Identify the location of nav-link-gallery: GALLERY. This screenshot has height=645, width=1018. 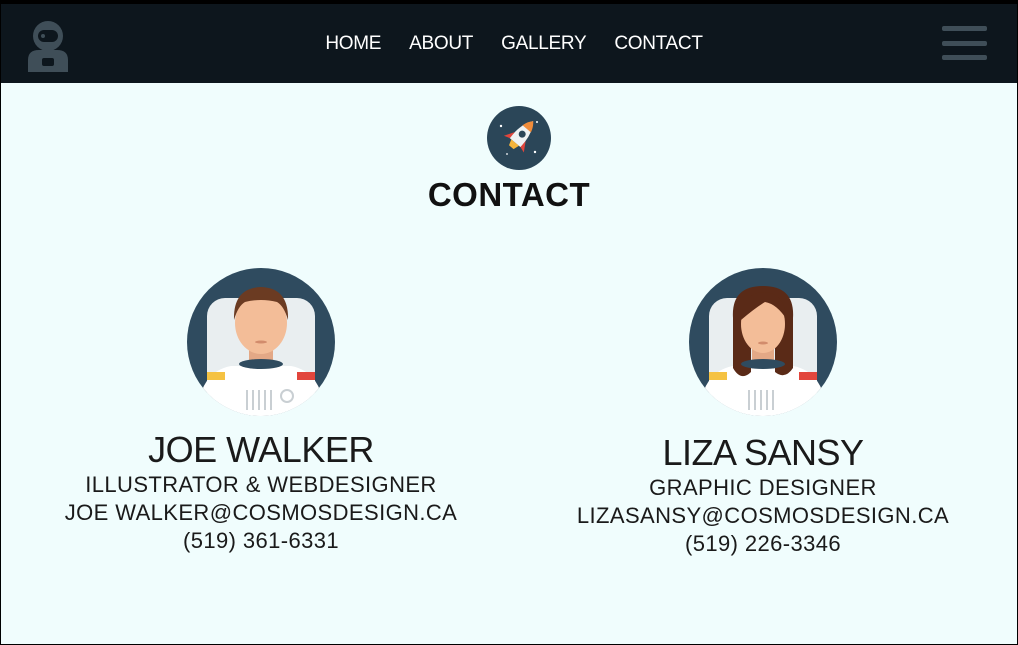
(544, 44).